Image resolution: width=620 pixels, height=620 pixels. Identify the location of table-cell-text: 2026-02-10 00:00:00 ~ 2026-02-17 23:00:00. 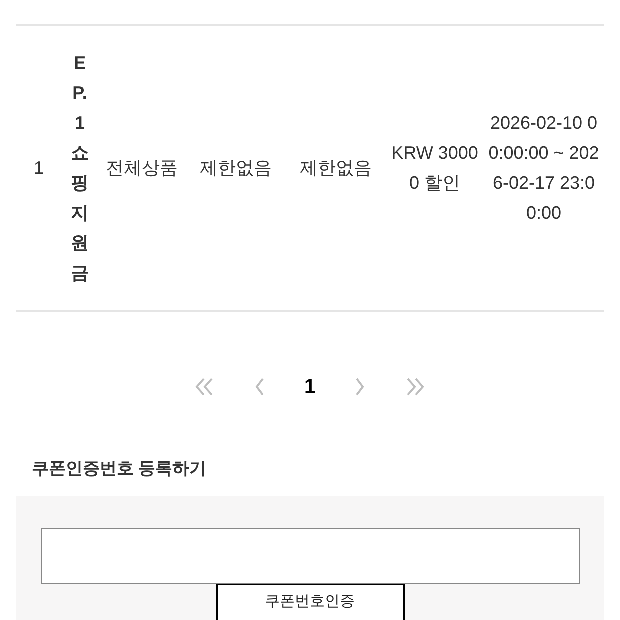
(544, 168).